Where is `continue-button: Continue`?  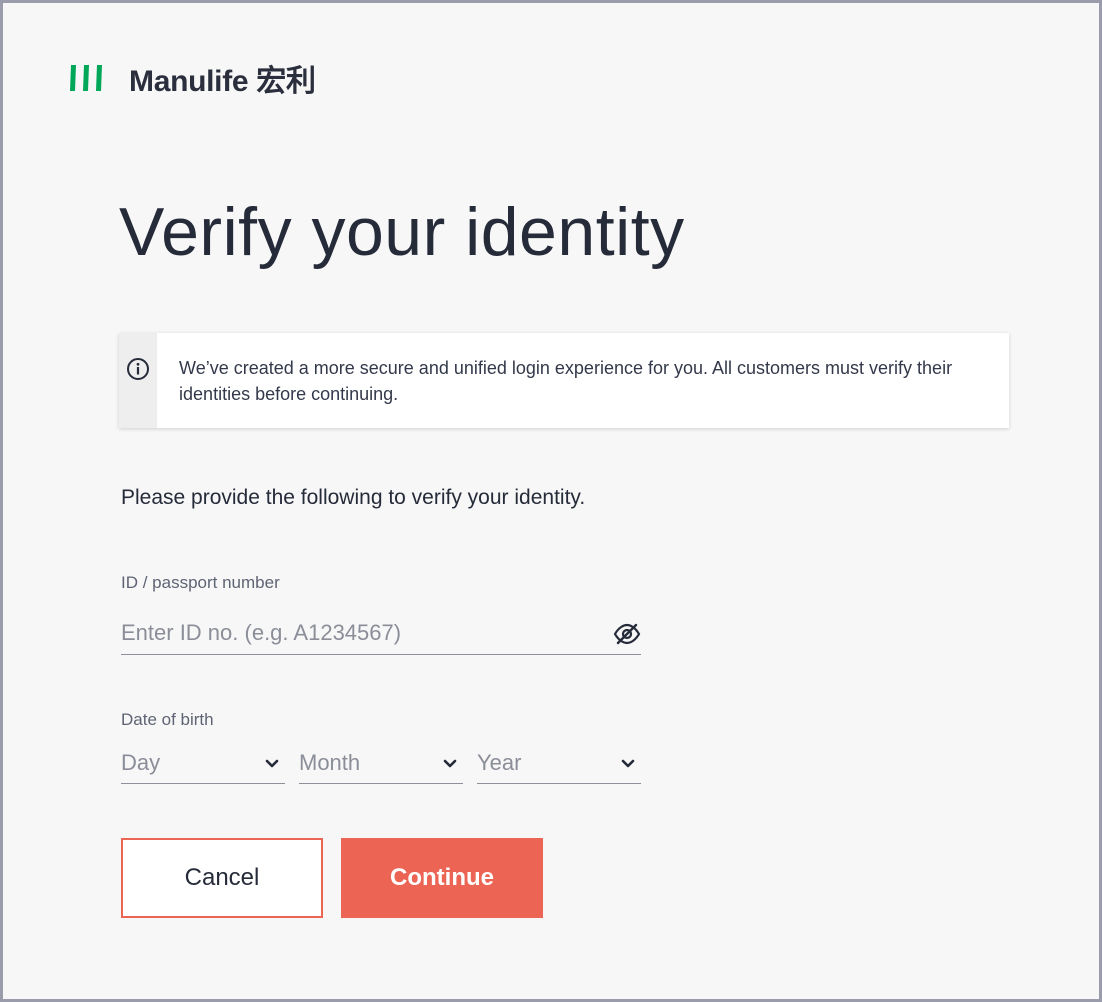 continue-button: Continue is located at coordinates (442, 878).